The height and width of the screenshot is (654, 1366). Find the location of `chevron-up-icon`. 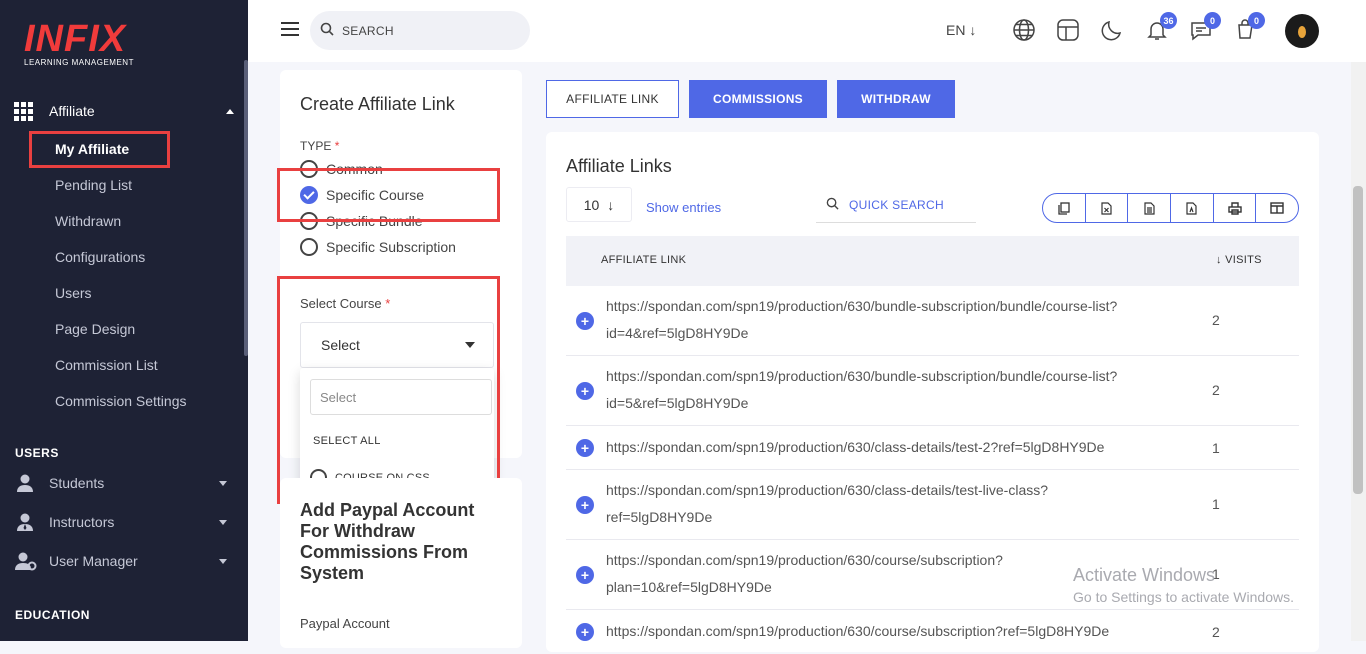

chevron-up-icon is located at coordinates (230, 111).